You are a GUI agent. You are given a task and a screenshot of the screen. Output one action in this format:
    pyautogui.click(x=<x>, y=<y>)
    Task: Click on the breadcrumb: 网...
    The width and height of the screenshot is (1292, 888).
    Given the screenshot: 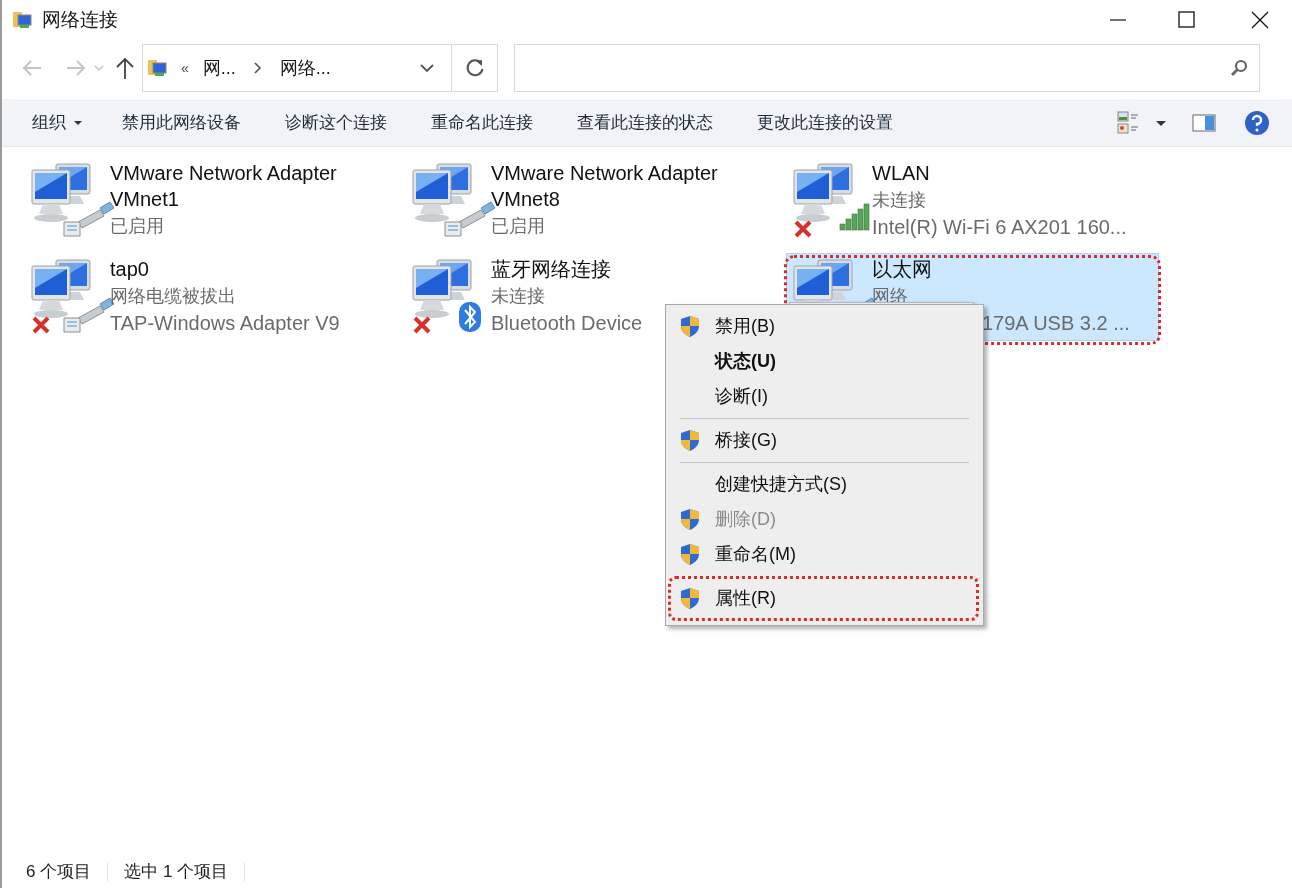 What is the action you would take?
    pyautogui.click(x=219, y=68)
    